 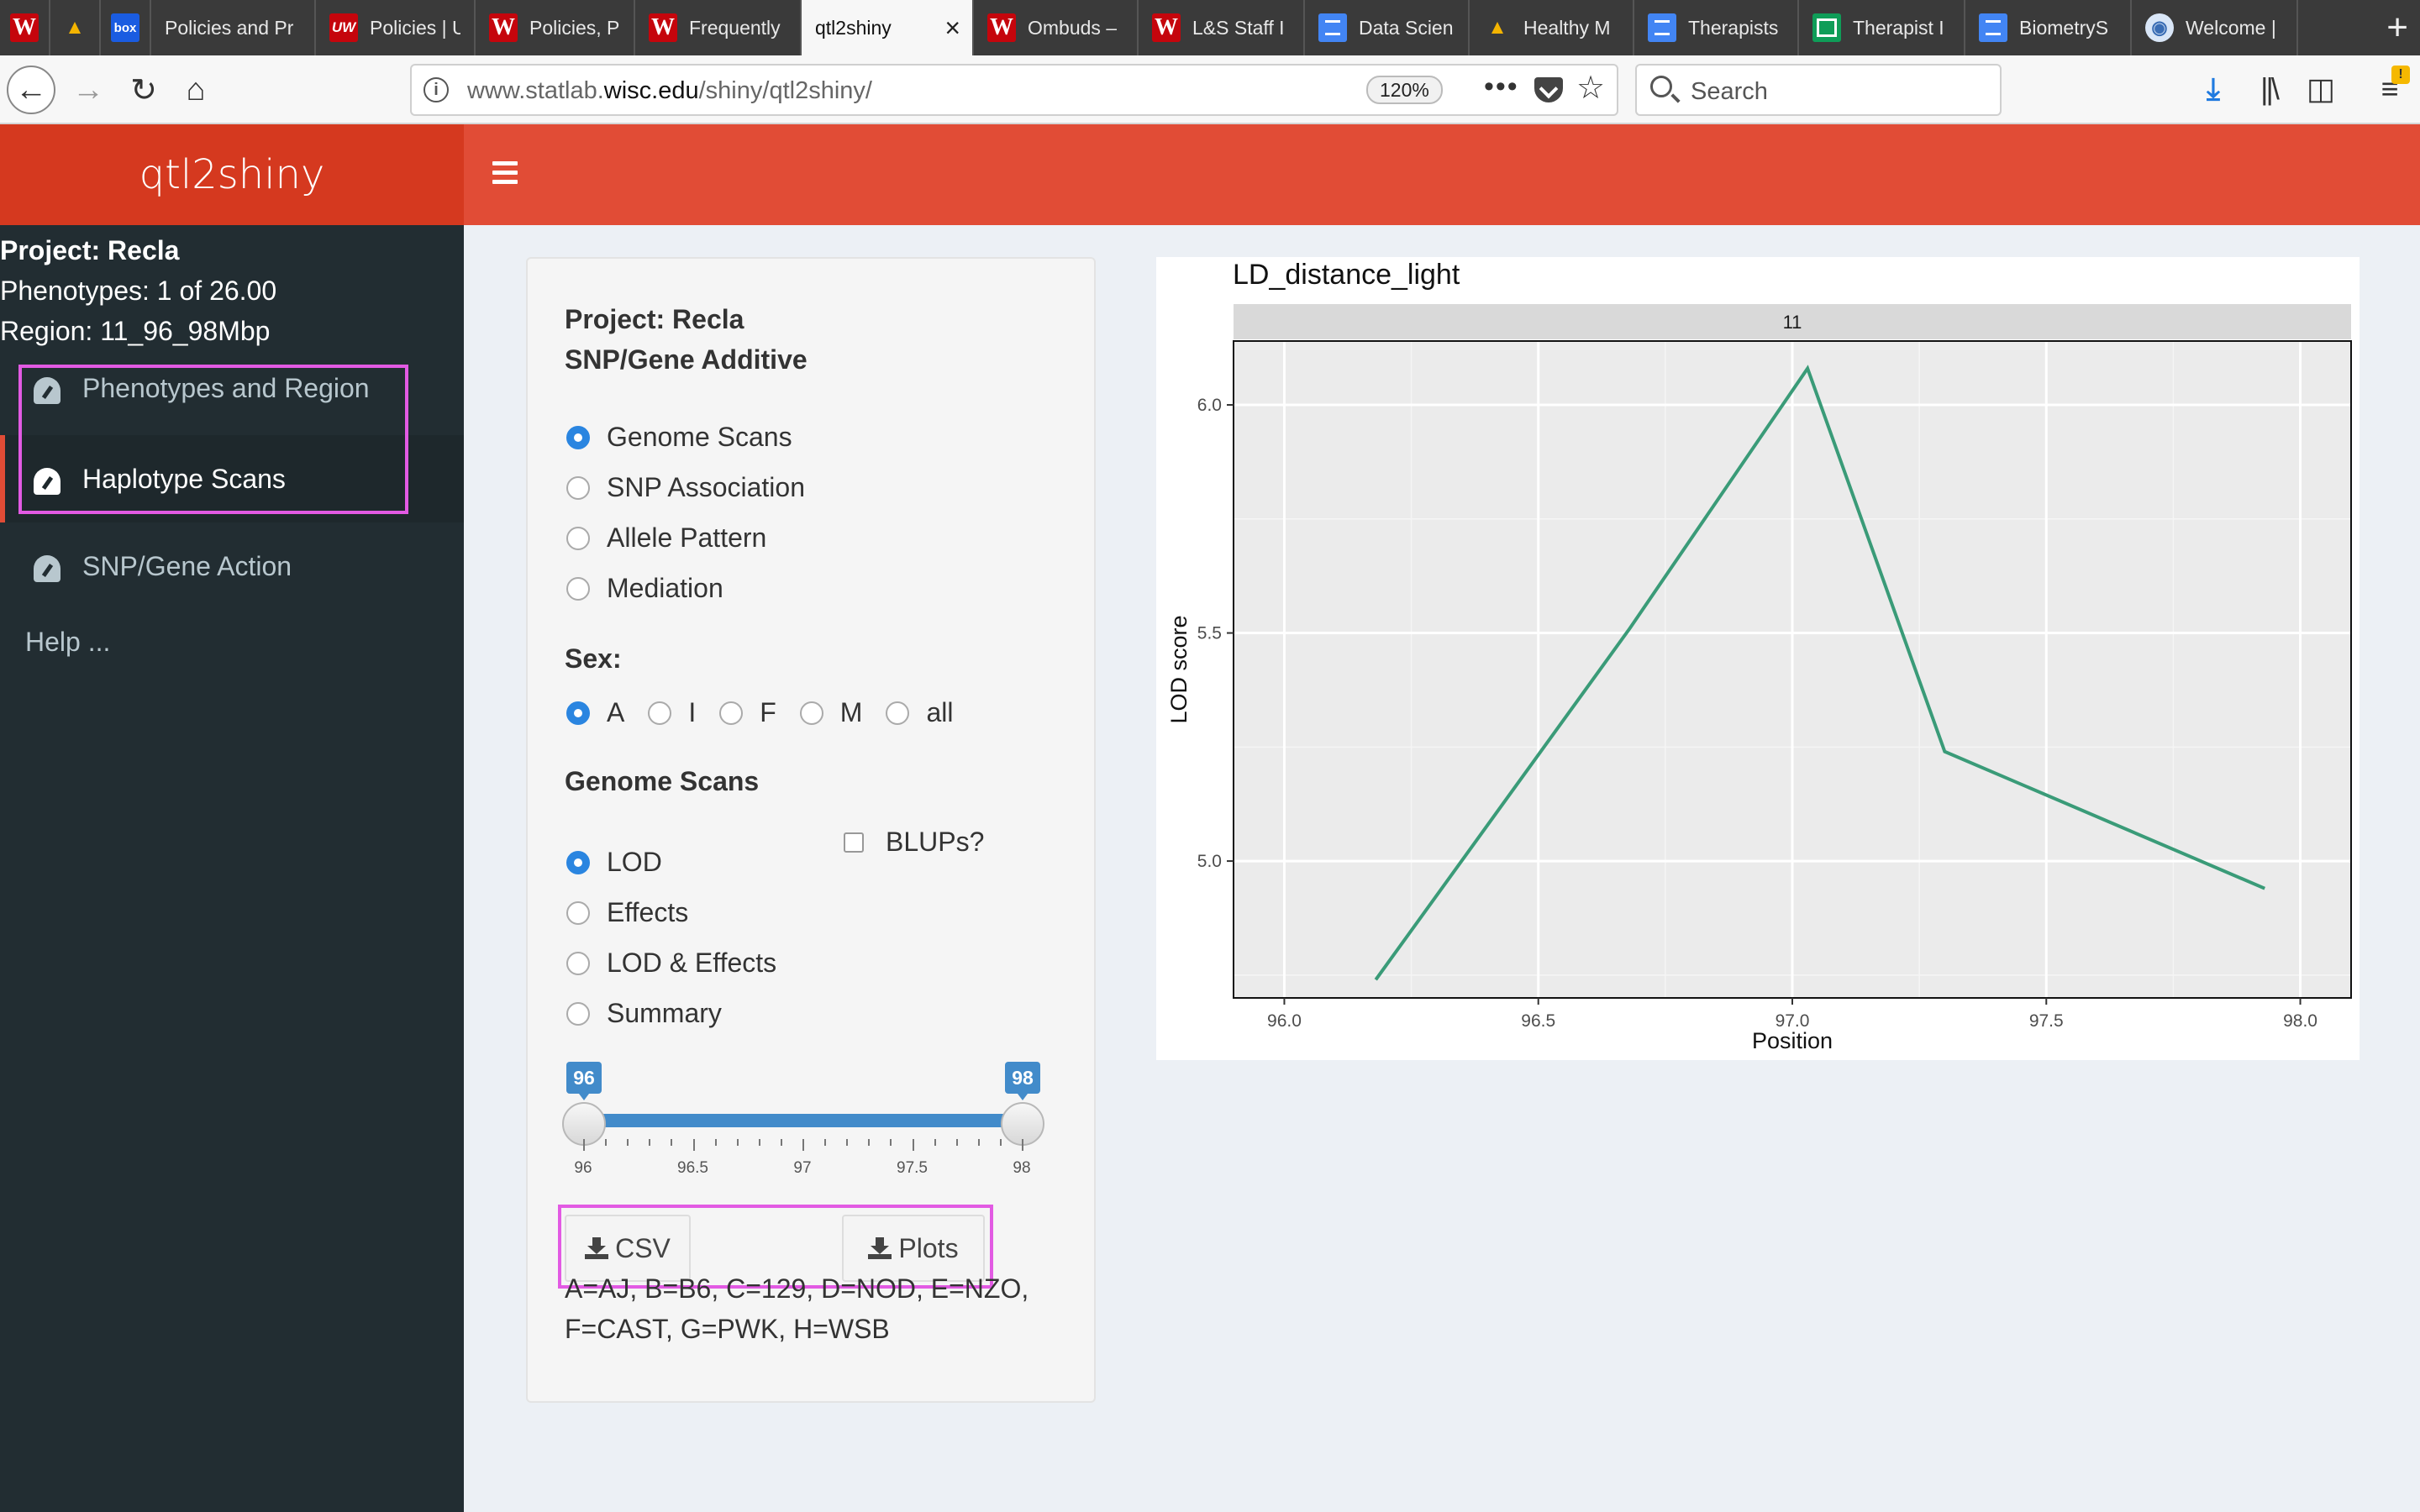 I want to click on close-tab-icon: ×, so click(x=952, y=28).